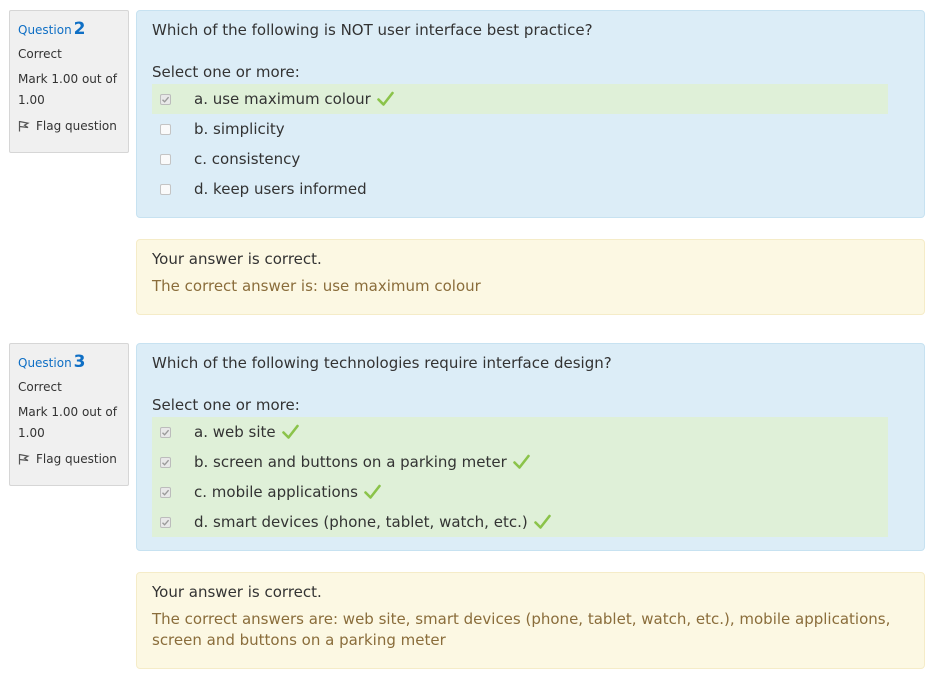 The image size is (936, 682). Describe the element at coordinates (276, 492) in the screenshot. I see `answer-label: c. mobile applications` at that location.